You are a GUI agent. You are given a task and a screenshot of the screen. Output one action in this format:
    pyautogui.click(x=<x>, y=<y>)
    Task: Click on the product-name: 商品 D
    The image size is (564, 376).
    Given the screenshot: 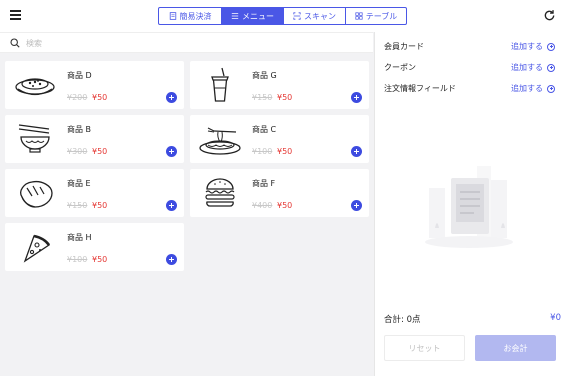 What is the action you would take?
    pyautogui.click(x=79, y=75)
    